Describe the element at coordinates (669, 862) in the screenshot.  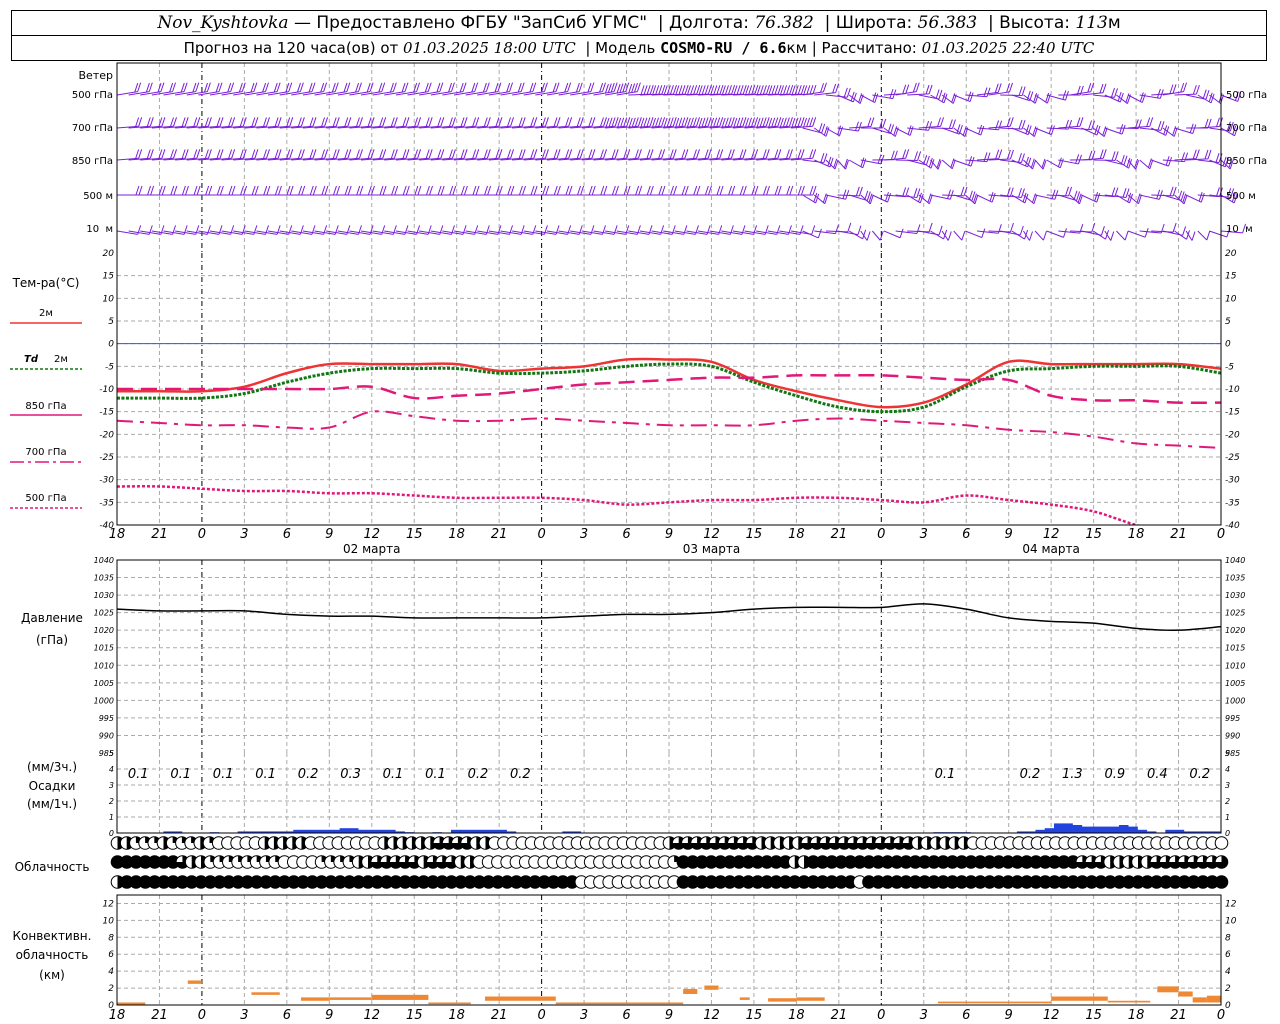
I see `cloud-cover-layer` at that location.